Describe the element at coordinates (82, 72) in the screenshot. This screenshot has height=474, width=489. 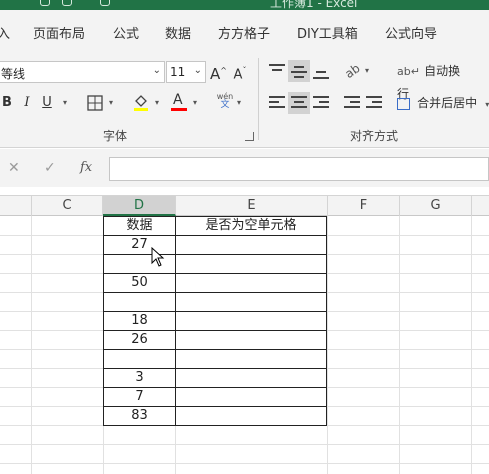
I see `font-name-select: 等线 ⌄` at that location.